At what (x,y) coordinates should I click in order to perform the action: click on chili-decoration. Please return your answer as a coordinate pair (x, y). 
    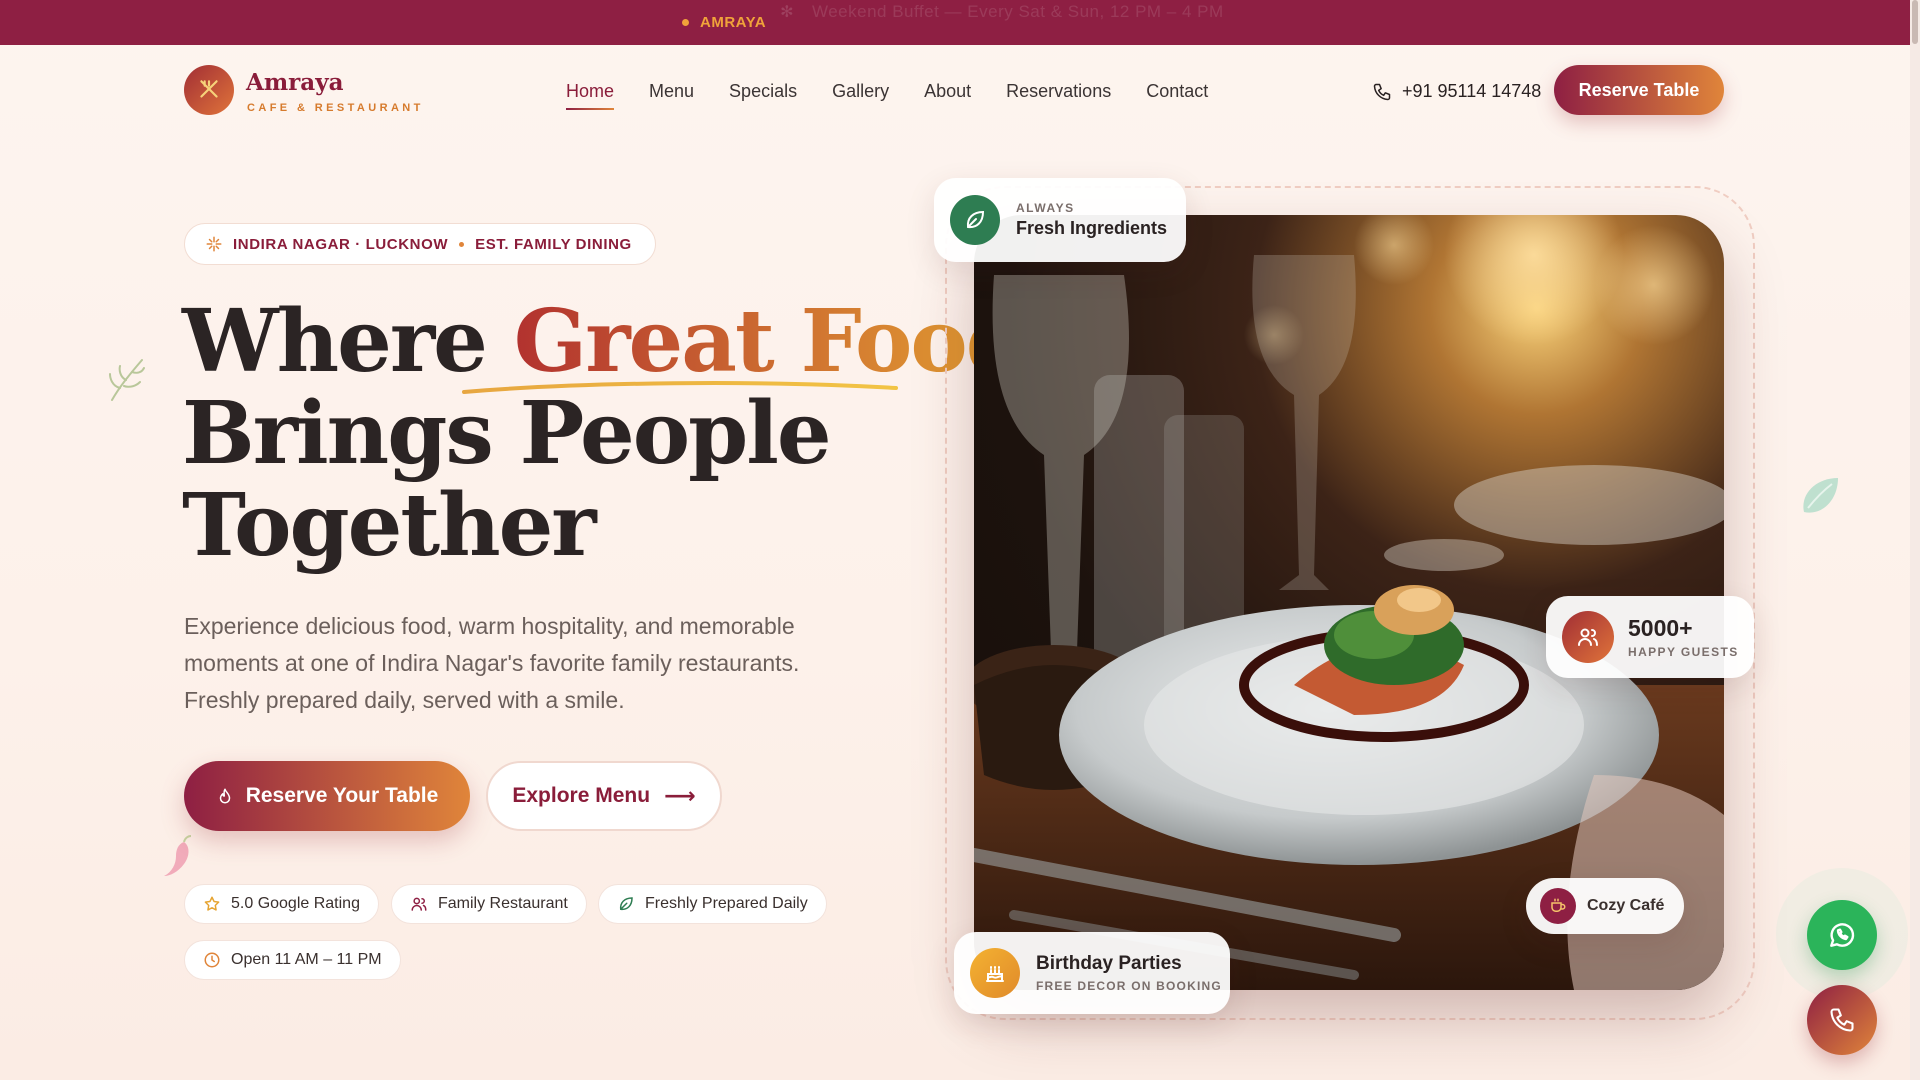
    Looking at the image, I should click on (178, 855).